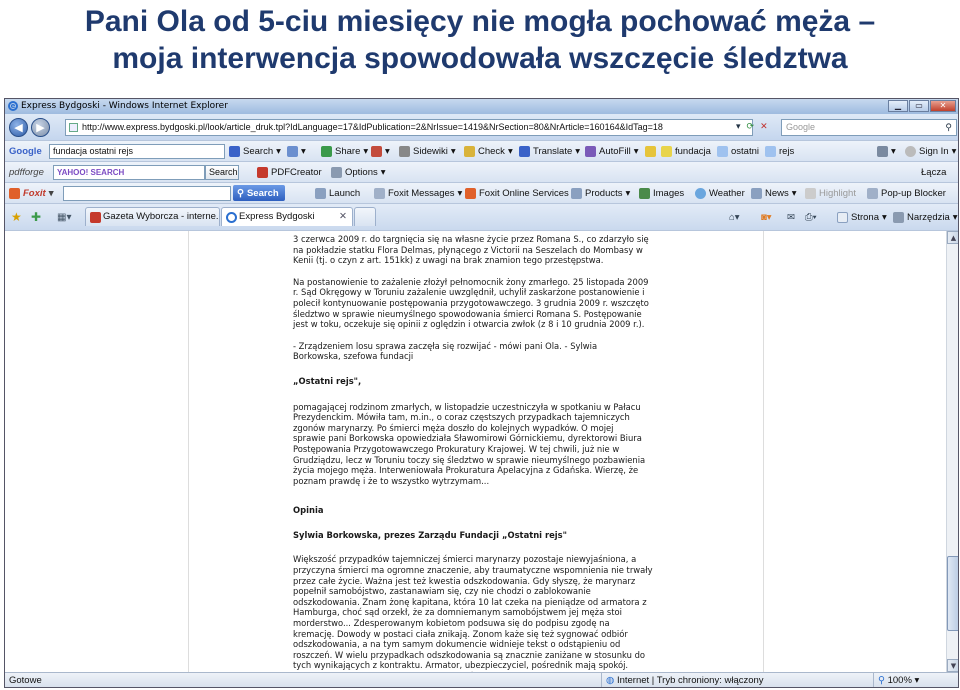 The image size is (960, 690). I want to click on highlight-pen-icon, so click(650, 151).